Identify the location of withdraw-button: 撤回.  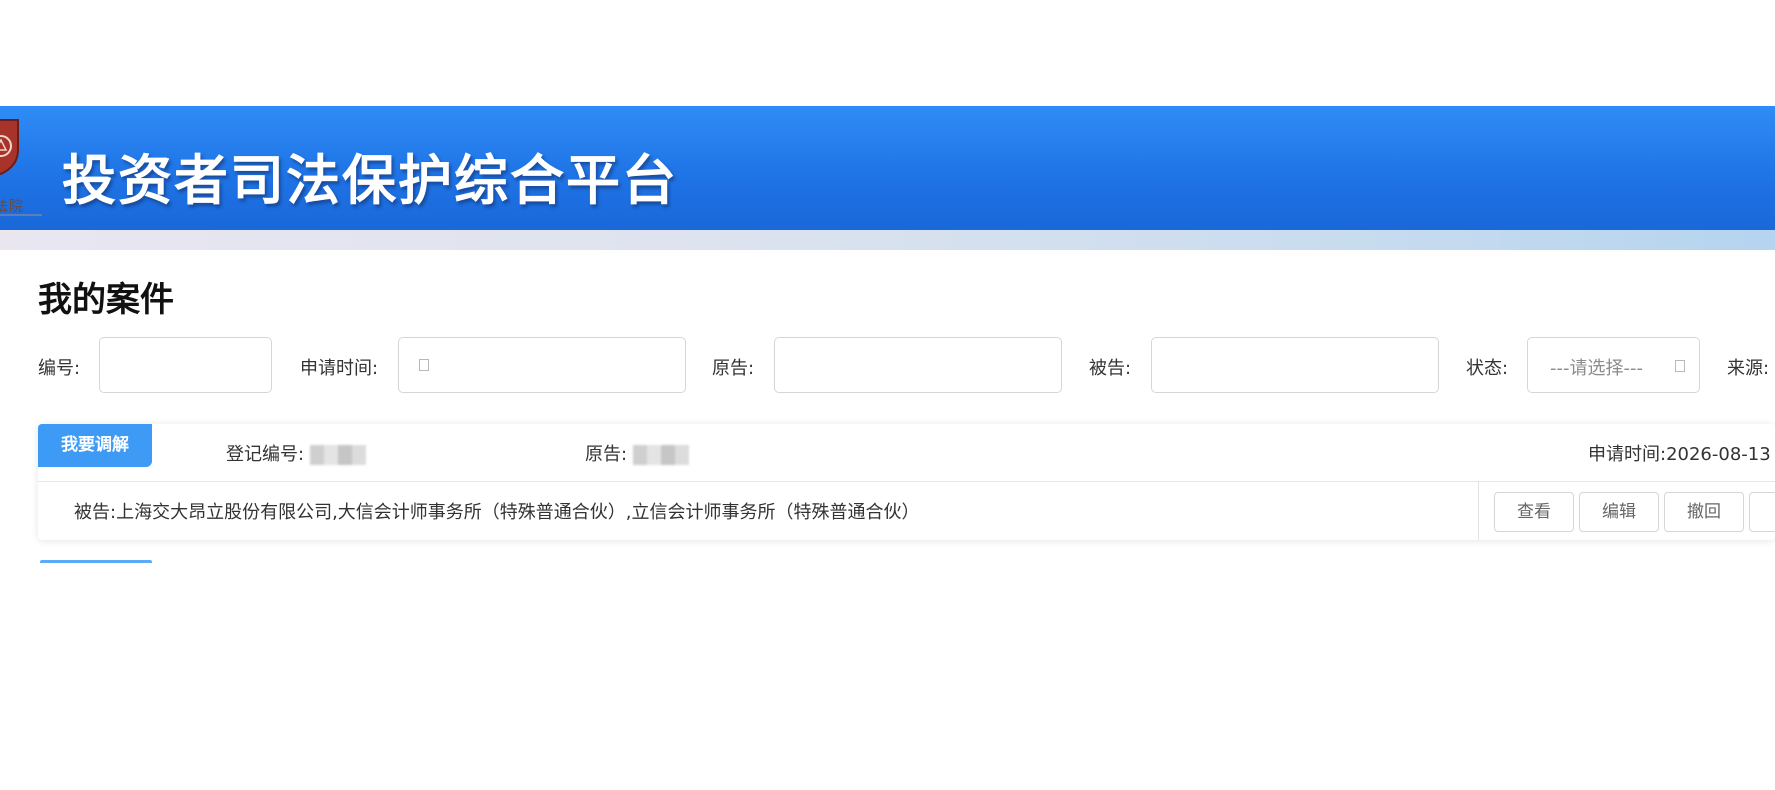
(1704, 512).